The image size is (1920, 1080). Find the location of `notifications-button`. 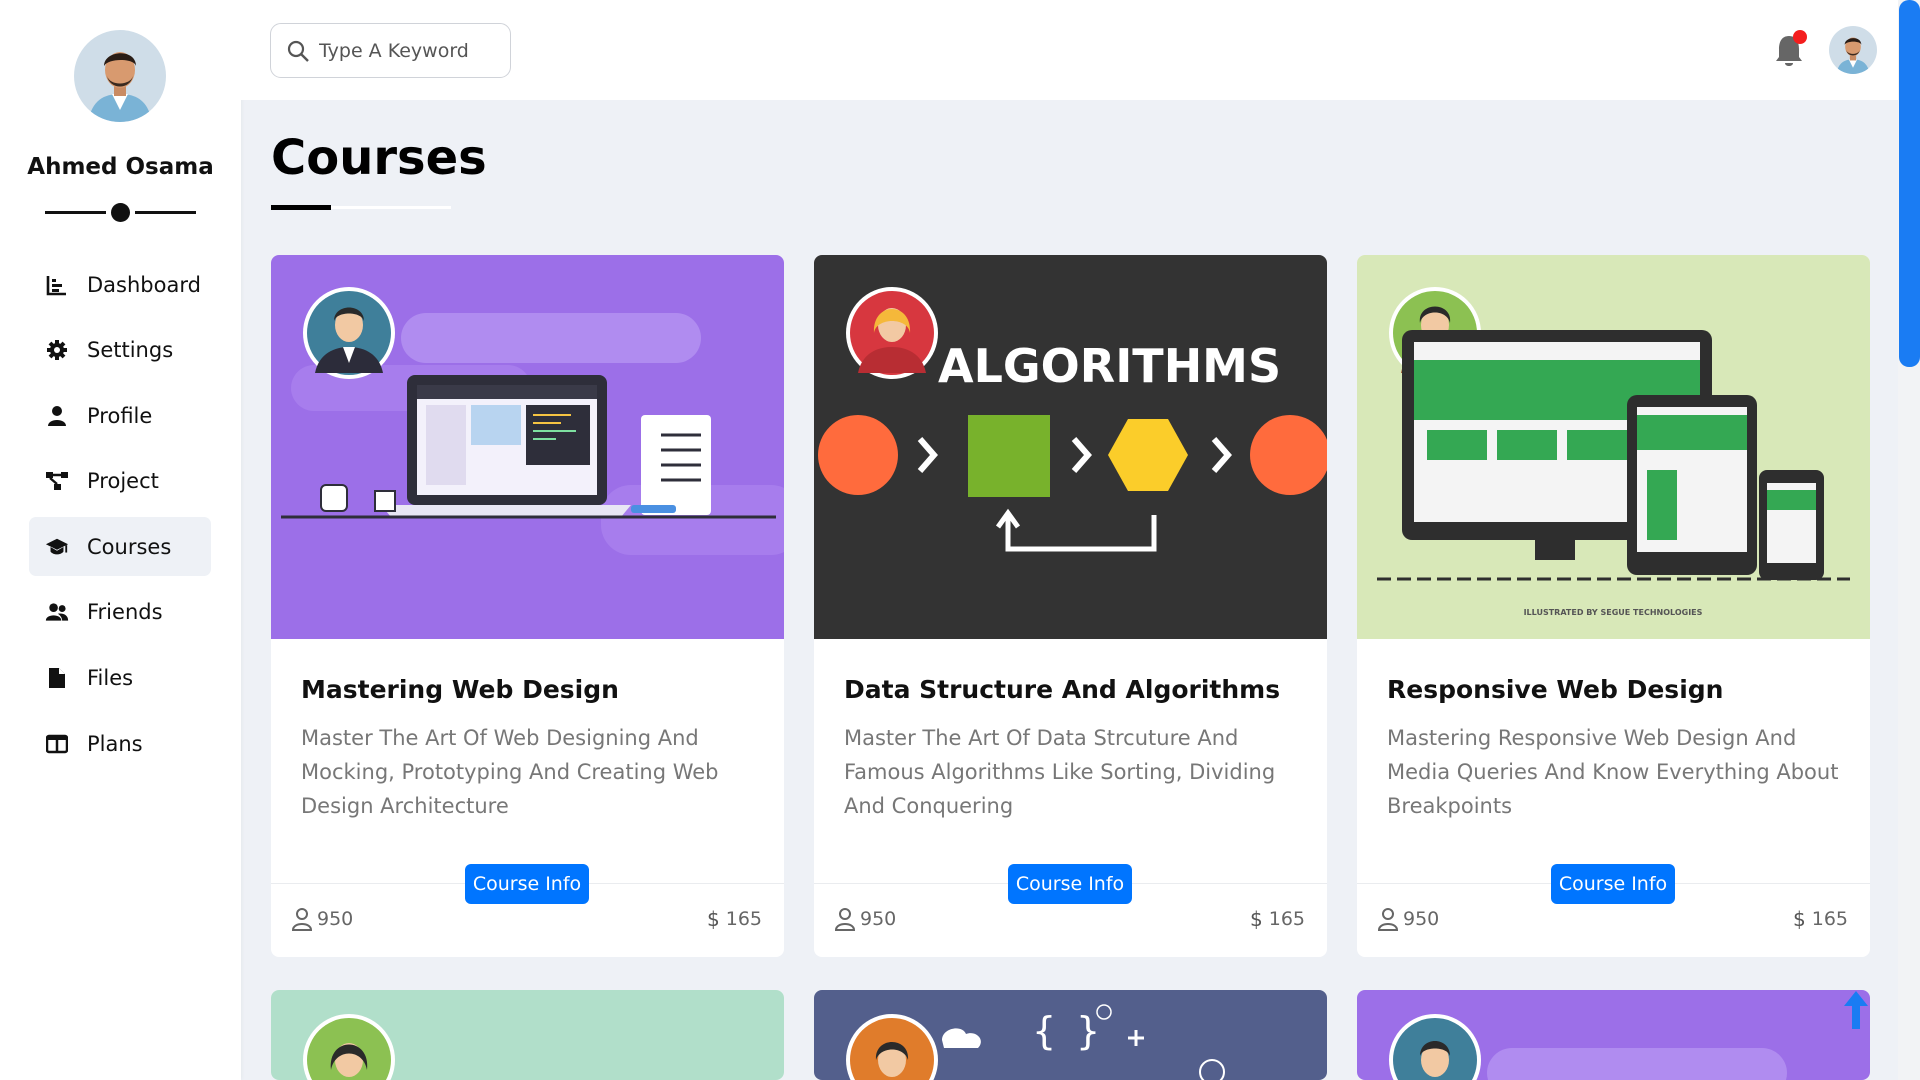

notifications-button is located at coordinates (1790, 49).